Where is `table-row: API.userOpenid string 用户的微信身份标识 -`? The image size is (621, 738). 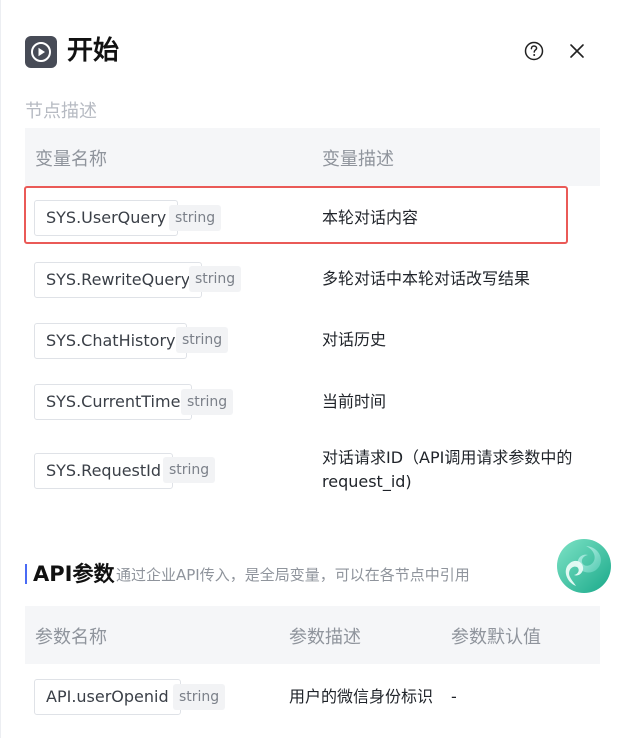
table-row: API.userOpenid string 用户的微信身份标识 - is located at coordinates (312, 697).